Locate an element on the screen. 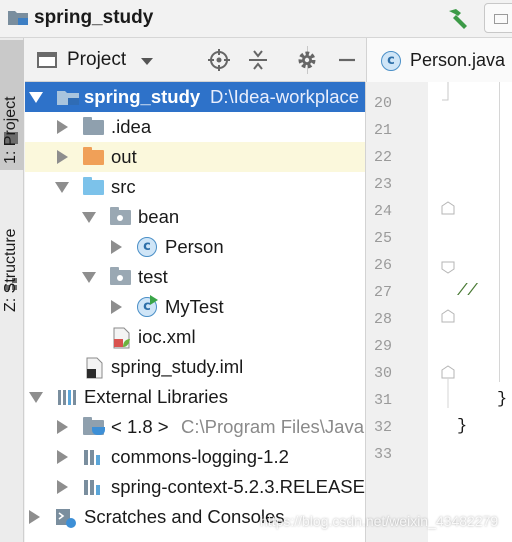 Image resolution: width=512 pixels, height=542 pixels. tree-item-label: Person is located at coordinates (194, 246).